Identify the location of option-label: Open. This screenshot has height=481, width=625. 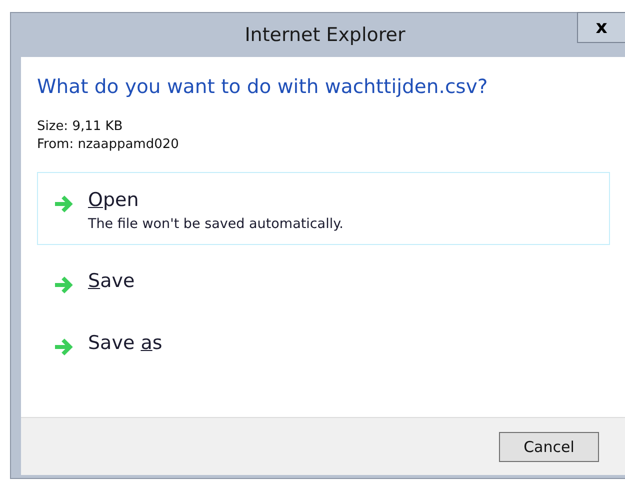
(114, 200).